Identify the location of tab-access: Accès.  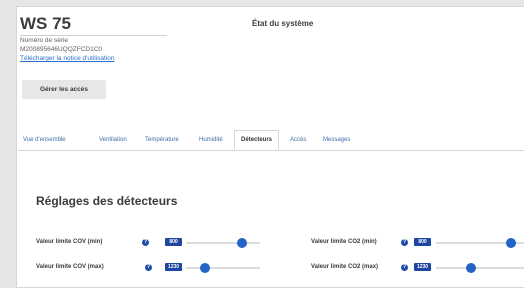
(298, 140).